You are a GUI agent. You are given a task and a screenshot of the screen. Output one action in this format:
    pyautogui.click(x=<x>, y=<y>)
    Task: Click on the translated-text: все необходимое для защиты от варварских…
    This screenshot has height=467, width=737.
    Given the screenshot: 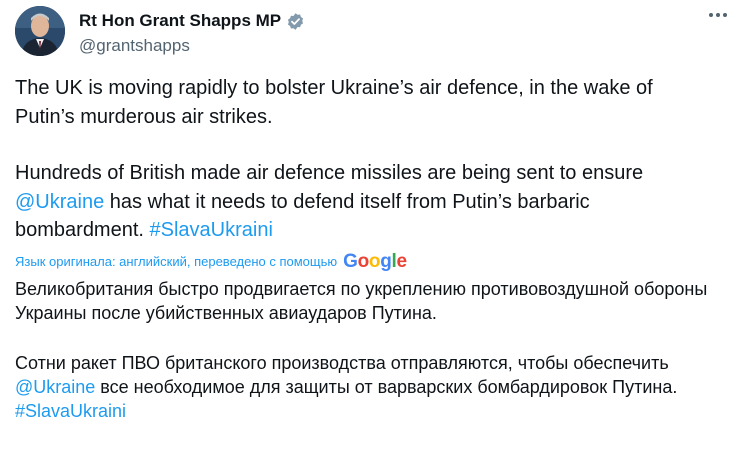 What is the action you would take?
    pyautogui.click(x=386, y=386)
    